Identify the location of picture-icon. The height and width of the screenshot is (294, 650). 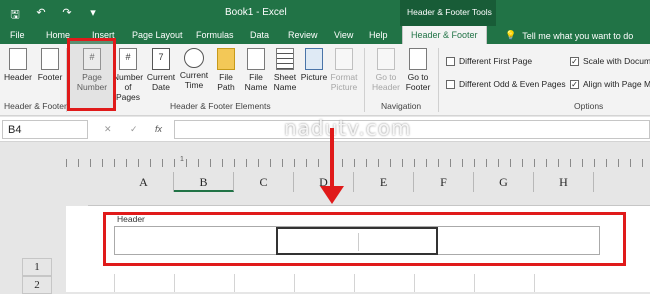
(314, 59).